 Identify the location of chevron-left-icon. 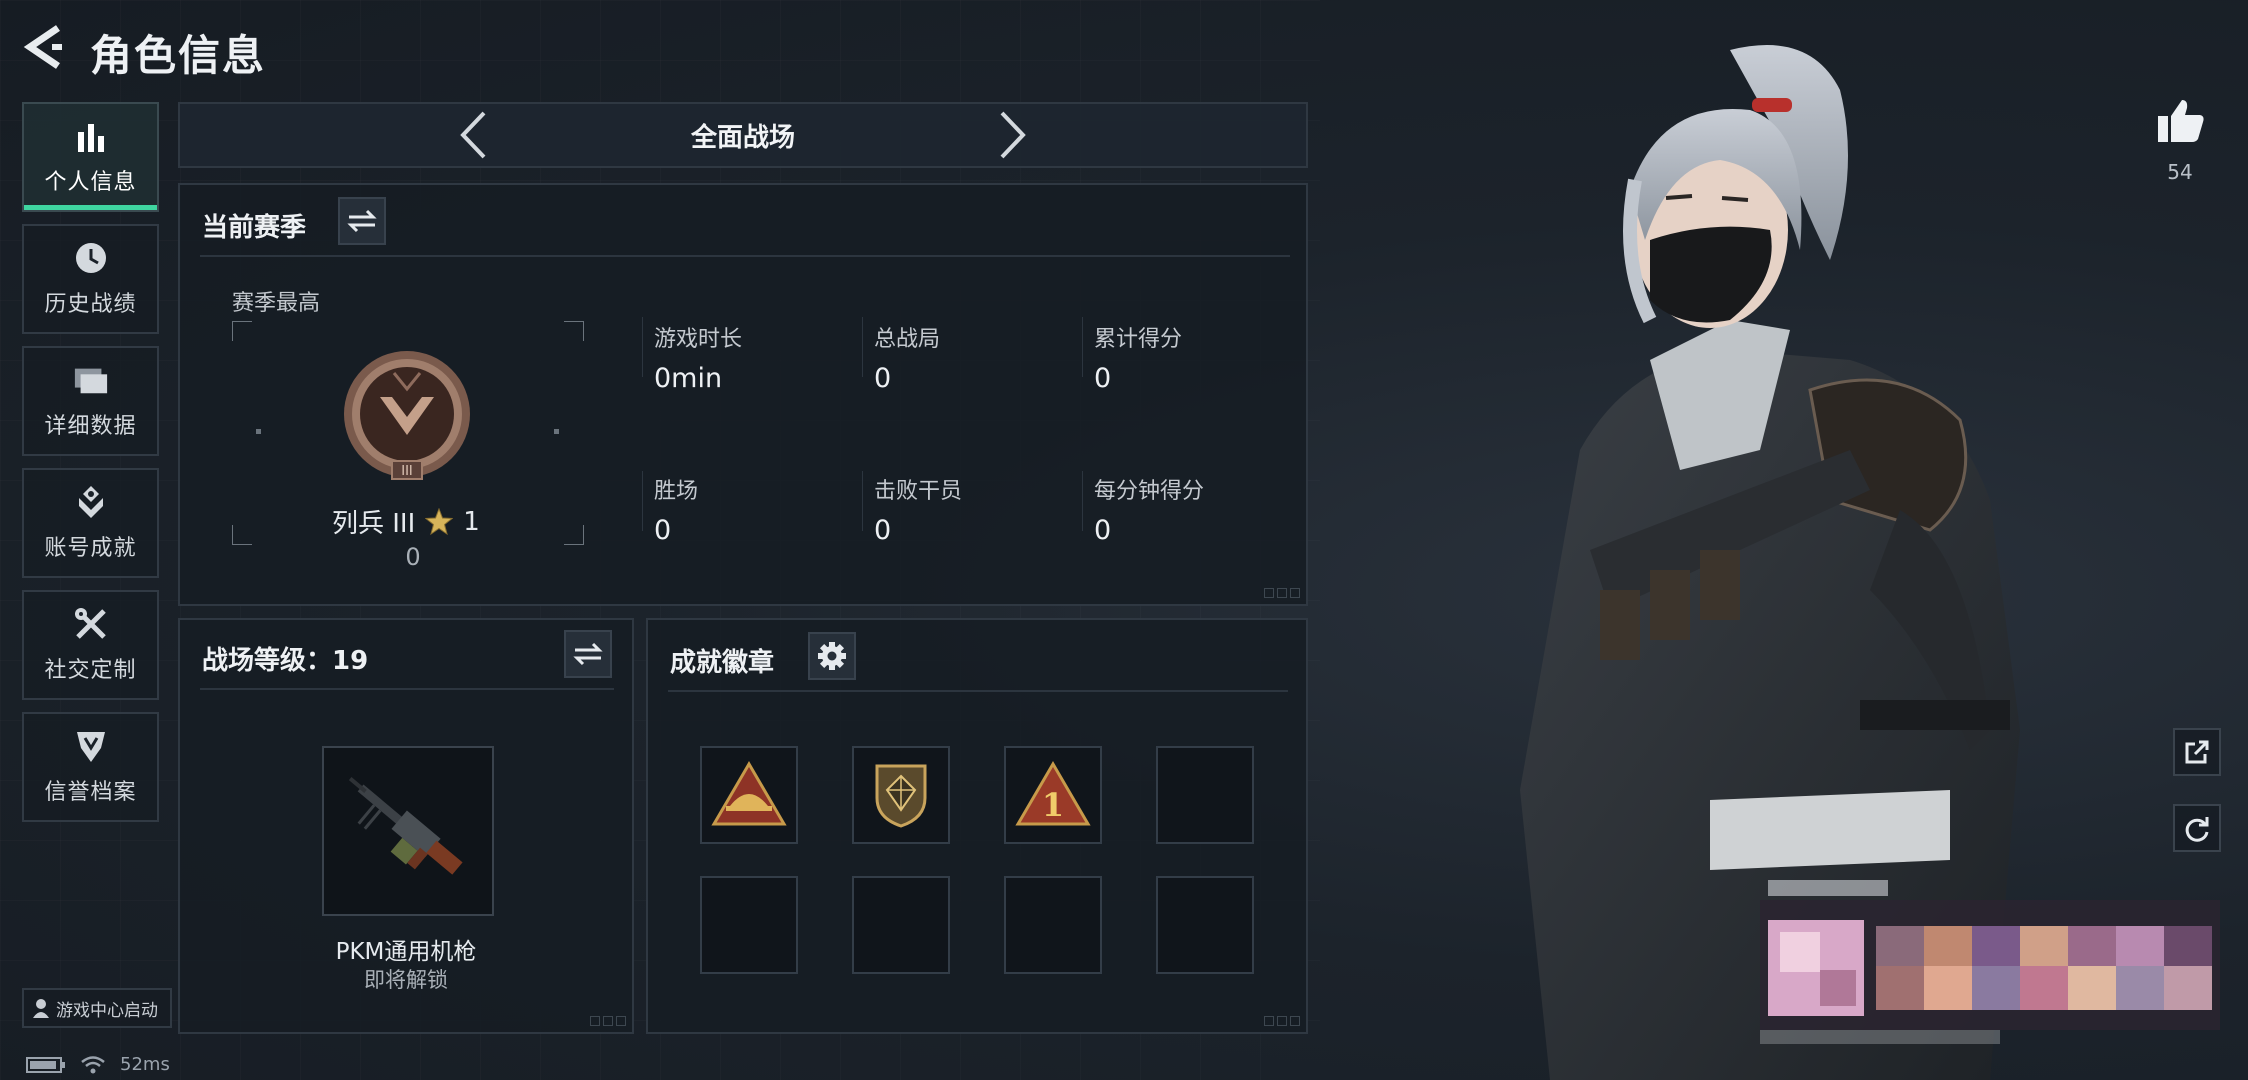
(473, 135).